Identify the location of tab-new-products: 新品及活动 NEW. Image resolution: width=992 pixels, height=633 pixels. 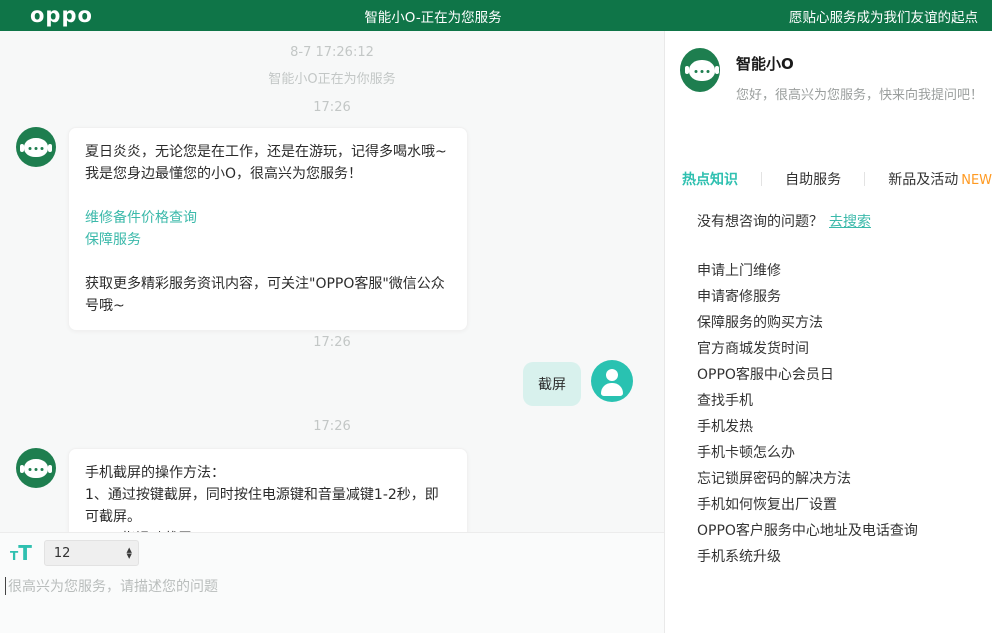
(940, 179).